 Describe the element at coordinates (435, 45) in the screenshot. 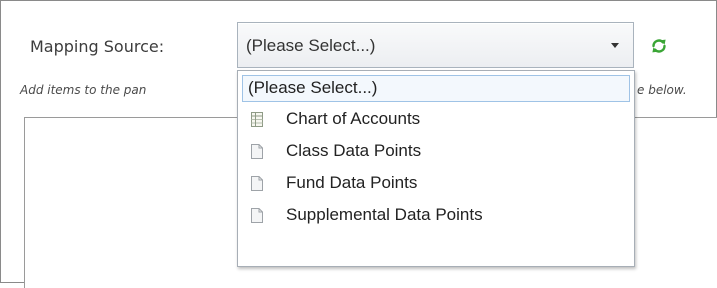

I see `mapping-source-select: (Please Select...)` at that location.